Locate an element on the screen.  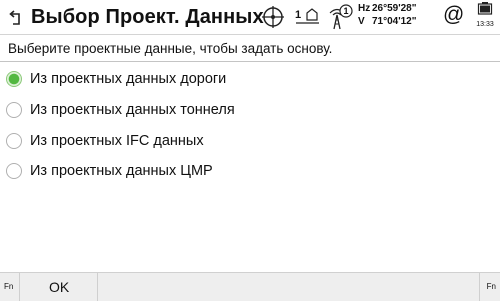
prism-status: 1 is located at coordinates (308, 17).